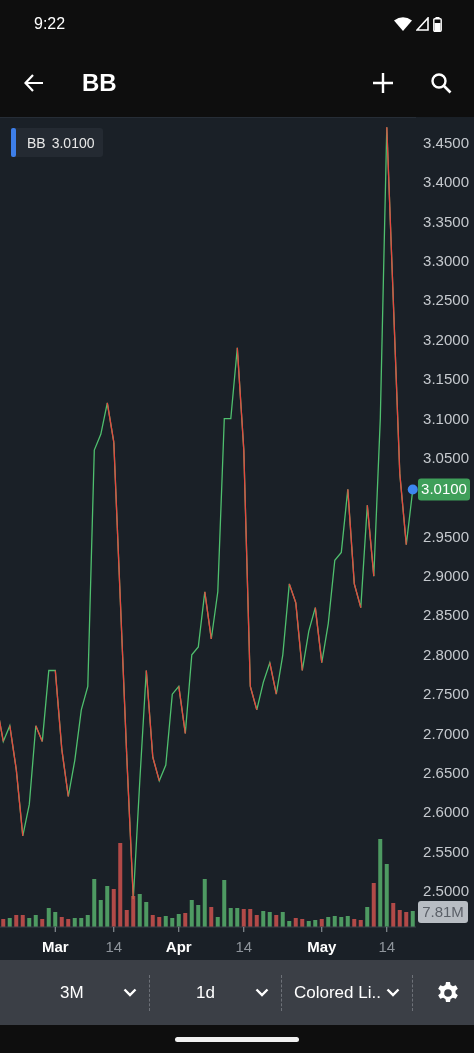 This screenshot has height=1053, width=474. Describe the element at coordinates (383, 82) in the screenshot. I see `plus-icon` at that location.